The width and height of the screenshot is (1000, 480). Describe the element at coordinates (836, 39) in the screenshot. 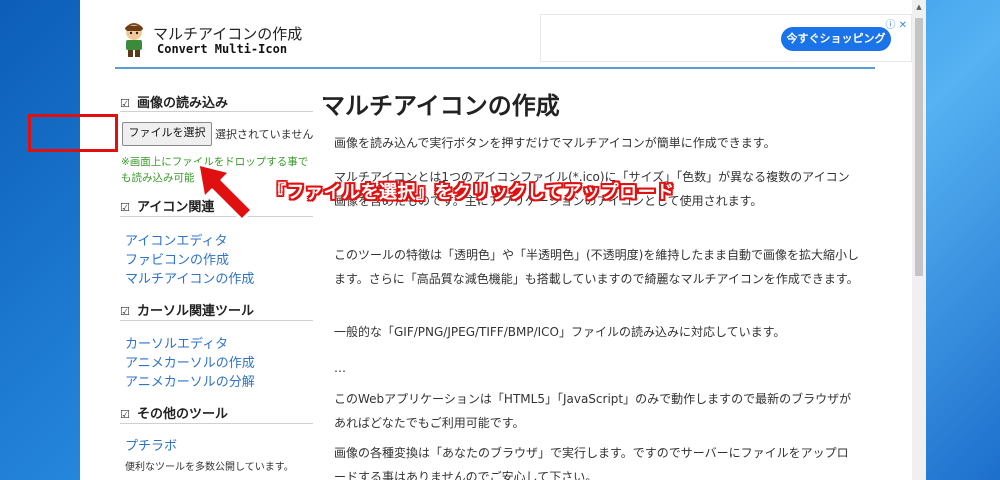

I see `shop-now-button: 今すぐショッピング` at that location.